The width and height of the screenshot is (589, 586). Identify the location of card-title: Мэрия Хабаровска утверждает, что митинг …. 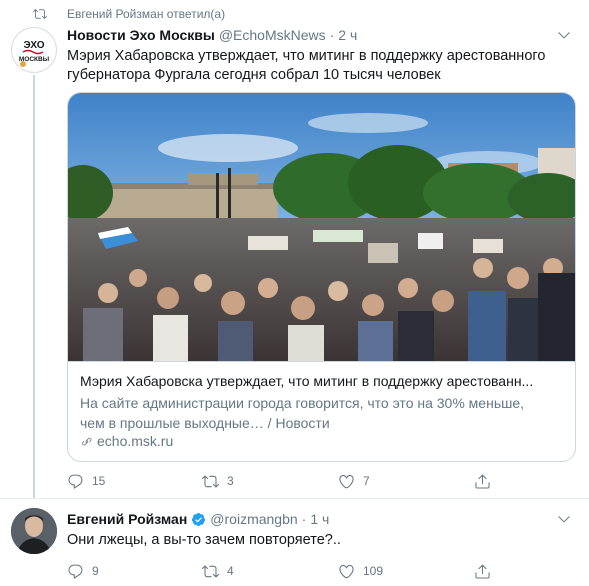
(307, 381).